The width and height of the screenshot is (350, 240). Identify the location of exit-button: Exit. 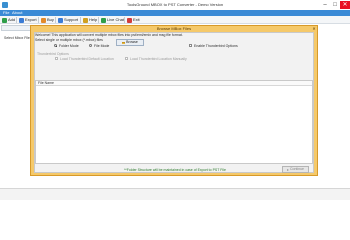
(133, 20).